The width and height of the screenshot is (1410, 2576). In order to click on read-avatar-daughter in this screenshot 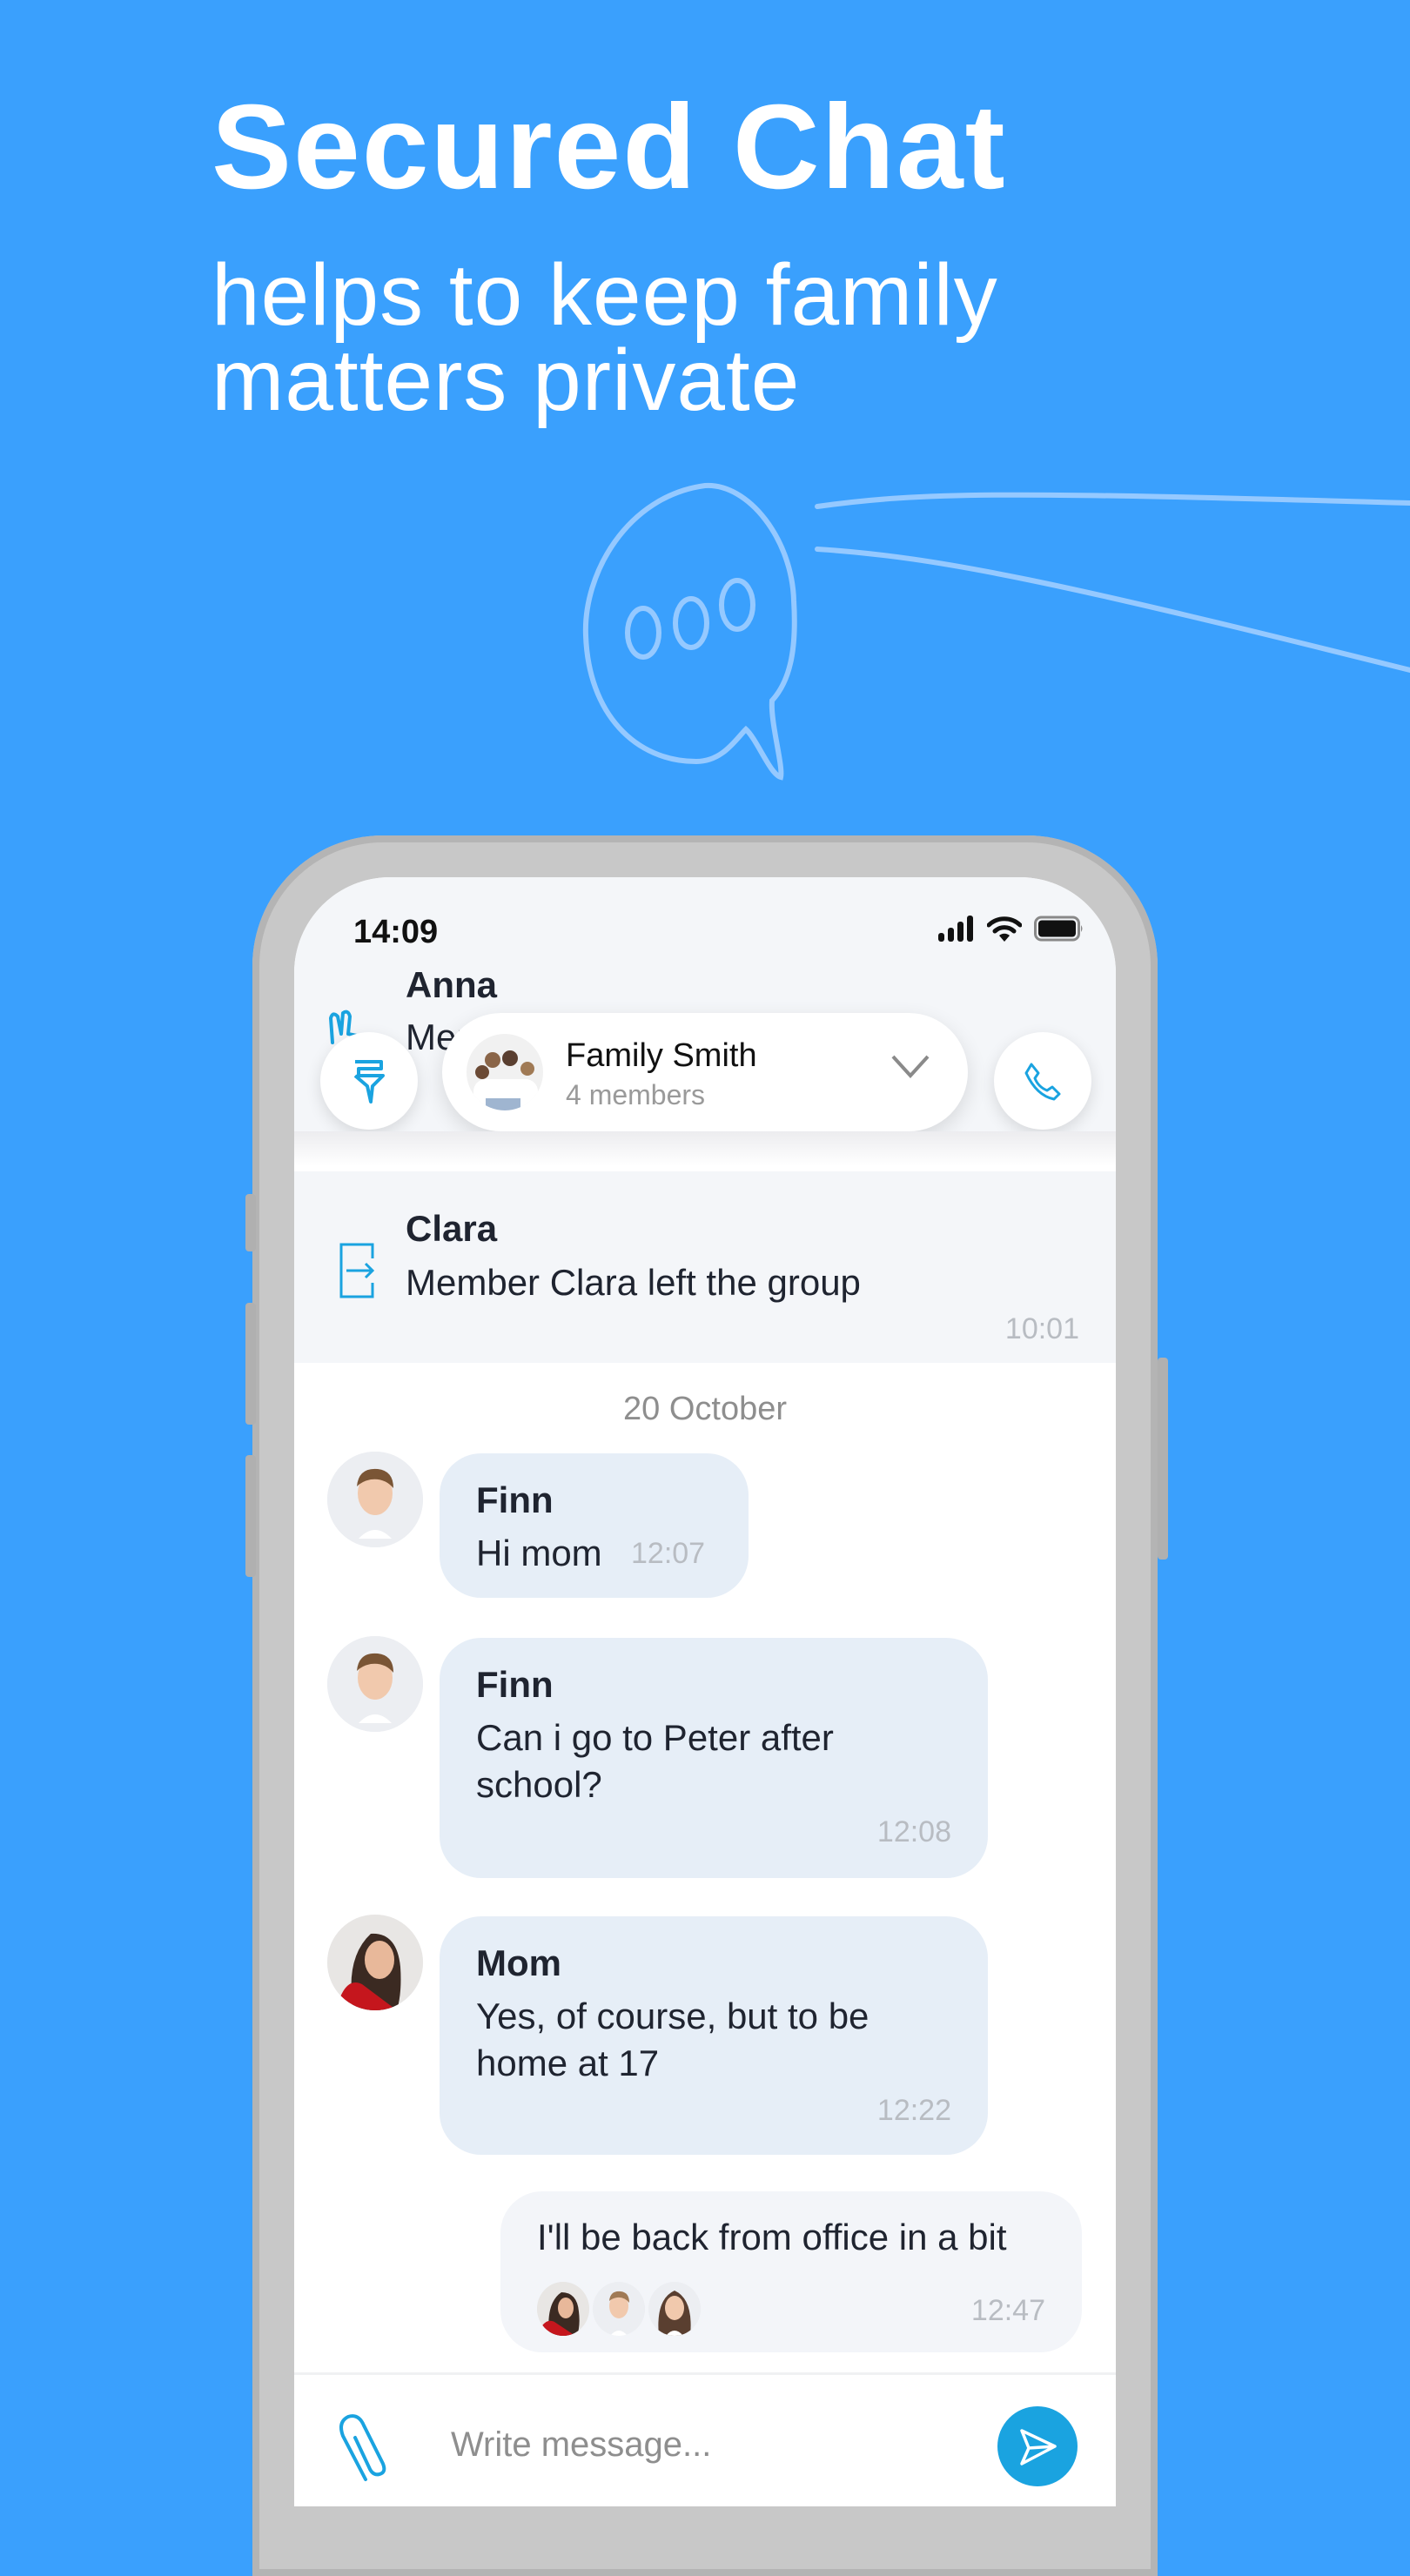, I will do `click(674, 2309)`.